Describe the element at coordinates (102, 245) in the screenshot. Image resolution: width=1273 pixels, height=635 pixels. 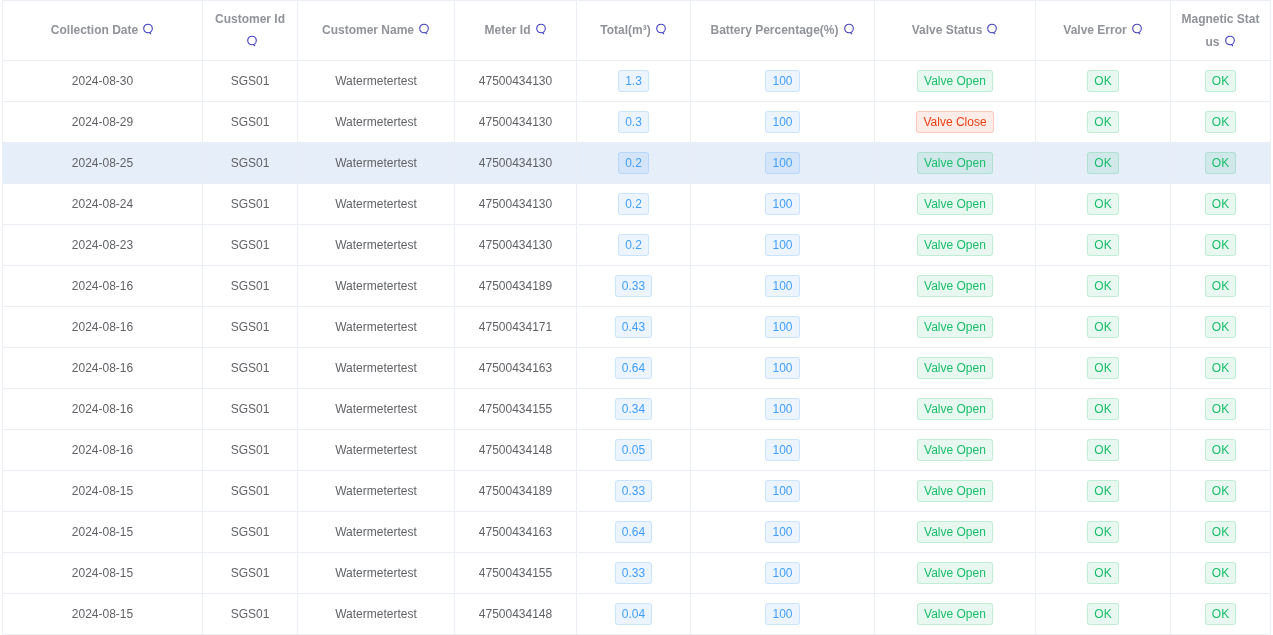
I see `table-cell: 2024-08-23` at that location.